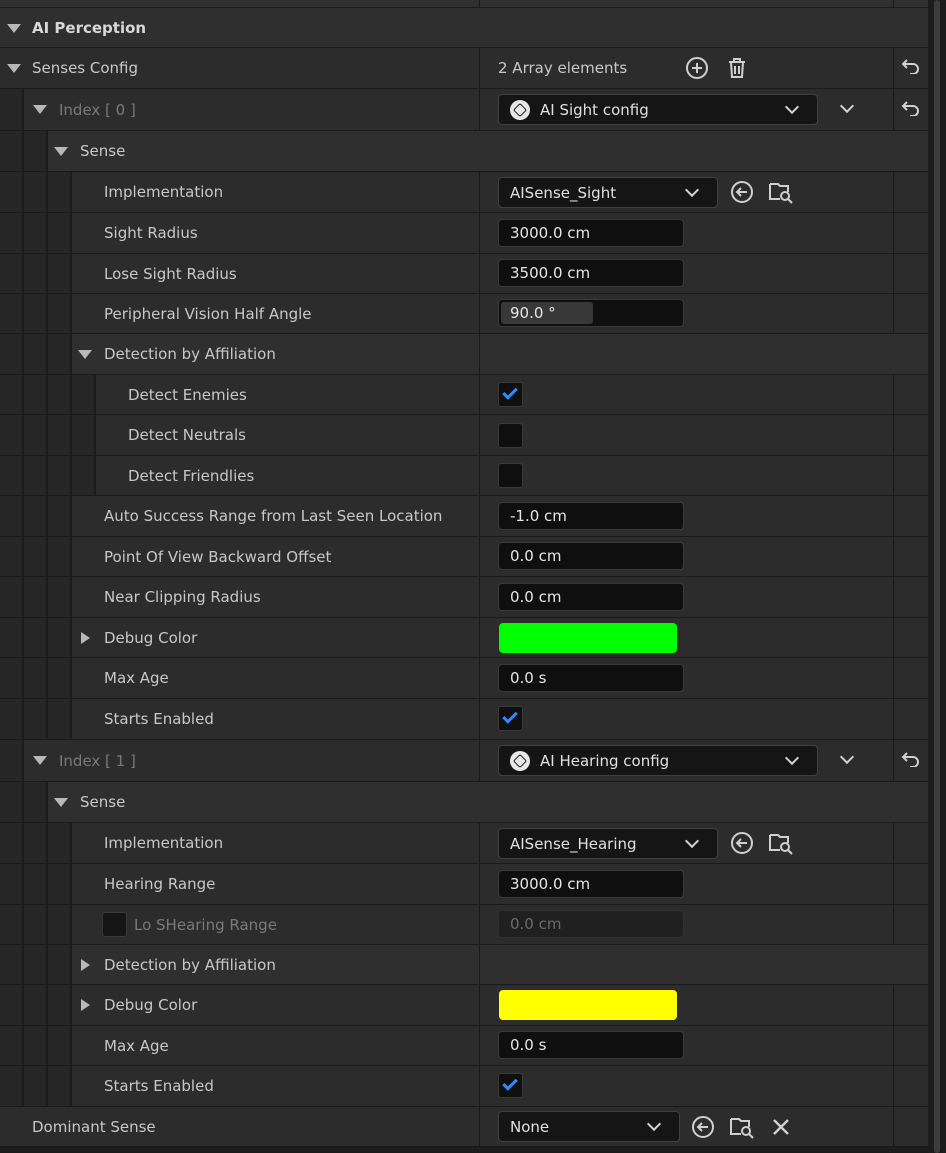  I want to click on sense-label: Sense, so click(103, 151).